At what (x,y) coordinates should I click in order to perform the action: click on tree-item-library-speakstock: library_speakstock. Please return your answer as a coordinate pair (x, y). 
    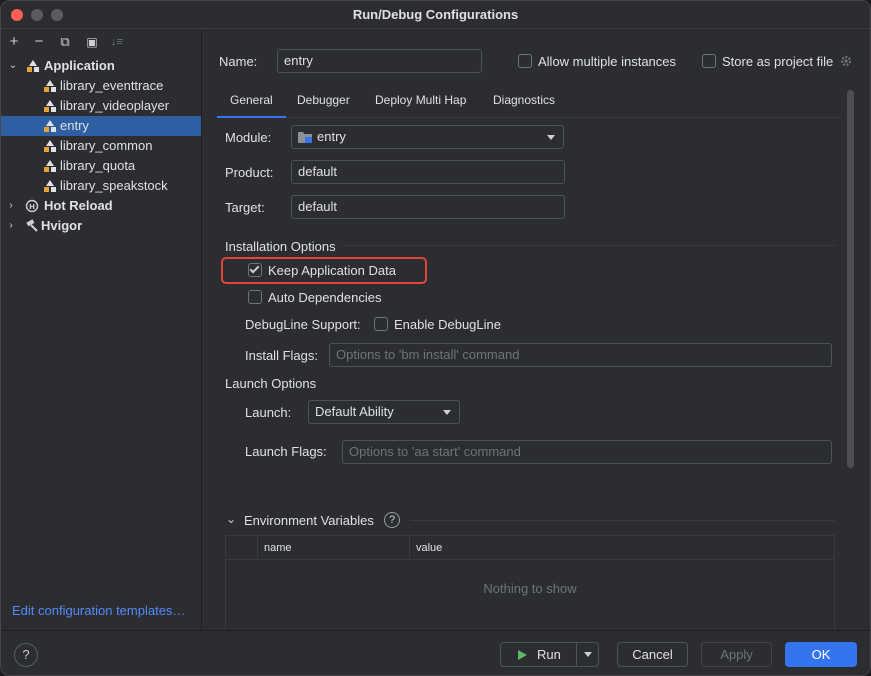
    Looking at the image, I should click on (101, 186).